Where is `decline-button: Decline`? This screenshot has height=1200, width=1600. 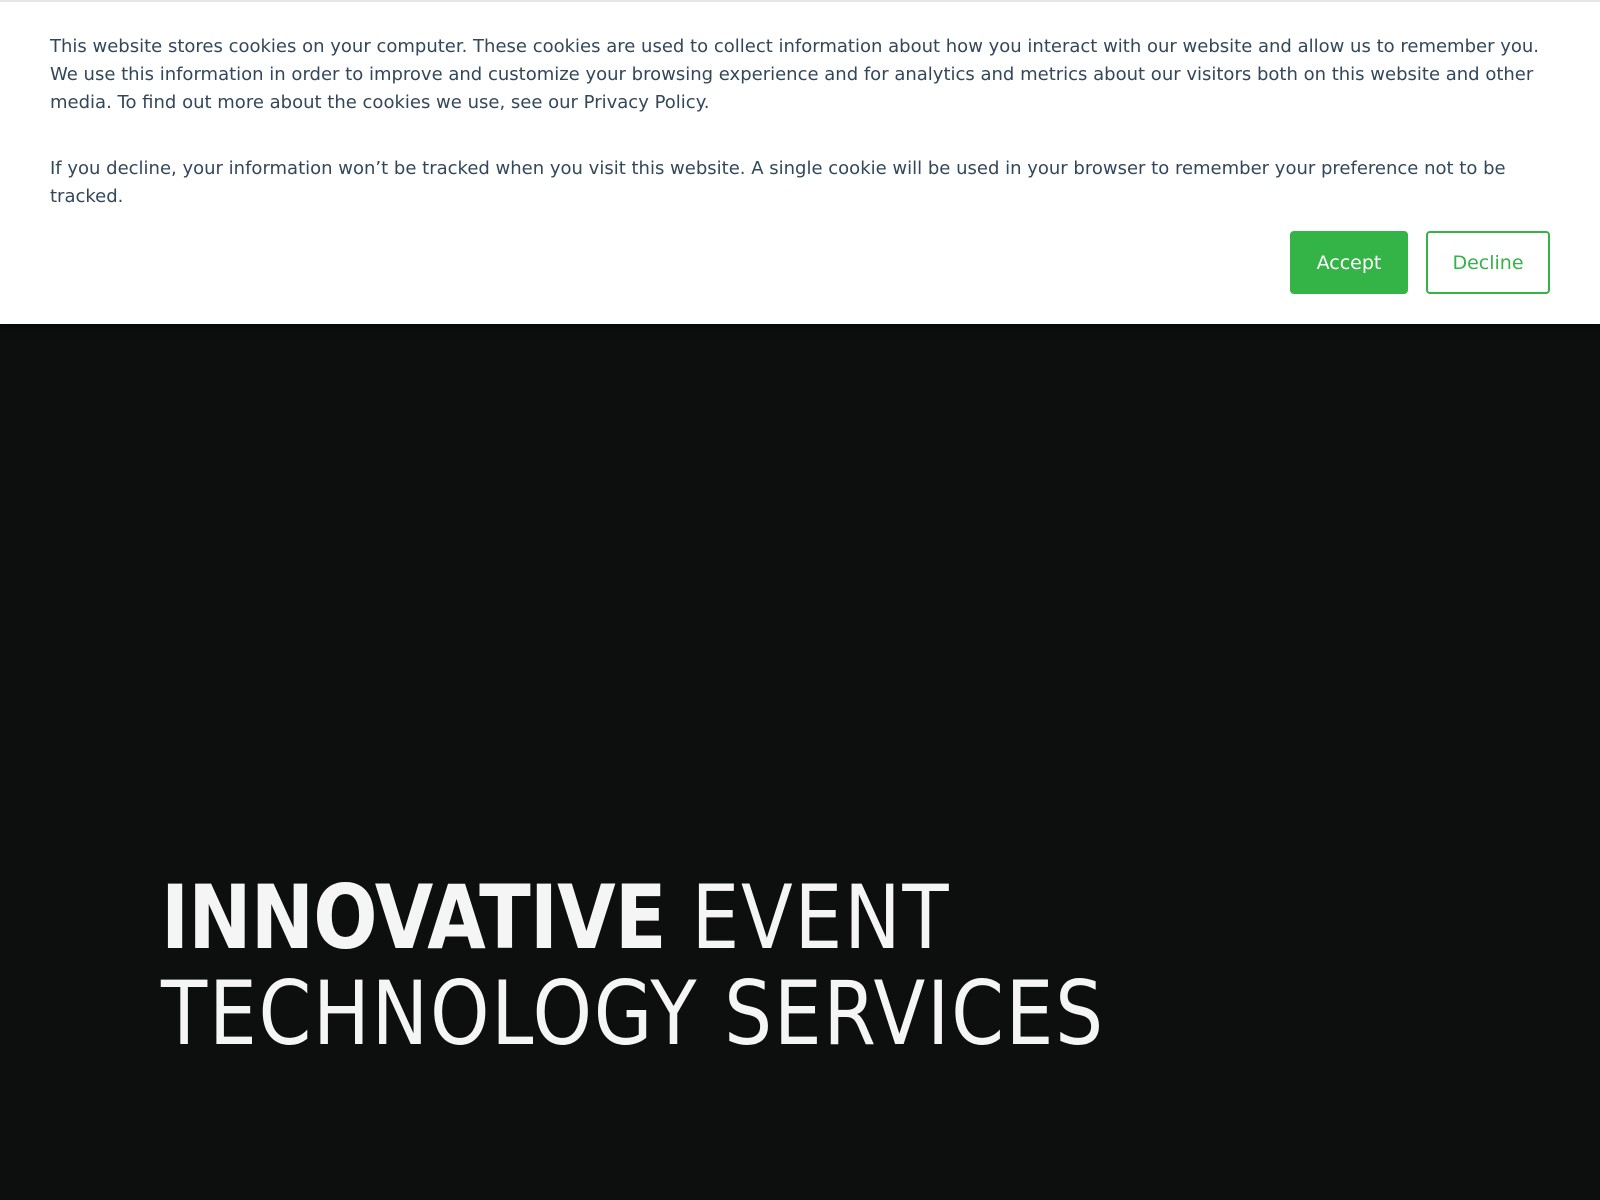
decline-button: Decline is located at coordinates (1488, 262).